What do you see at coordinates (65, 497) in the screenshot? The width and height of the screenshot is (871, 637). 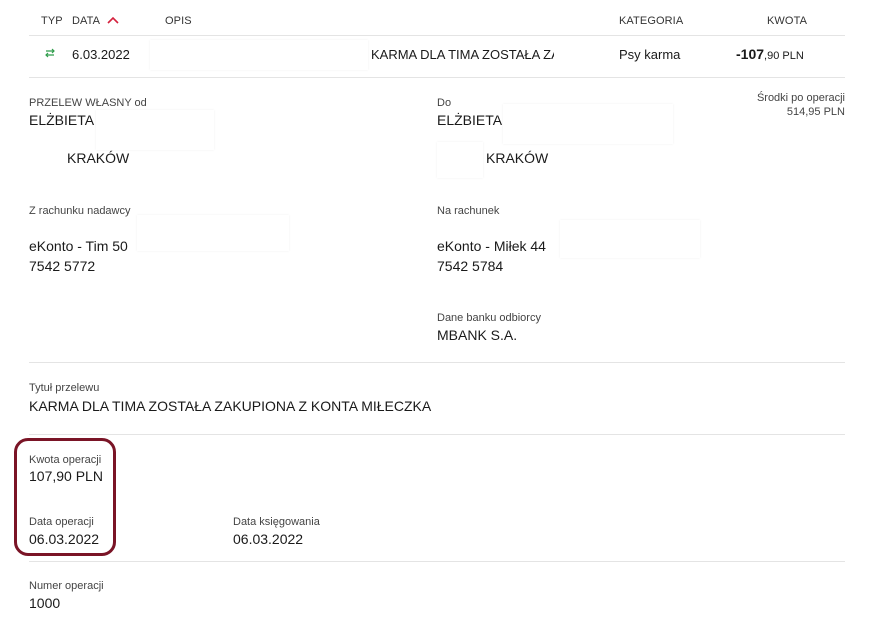 I see `highlight-outline` at bounding box center [65, 497].